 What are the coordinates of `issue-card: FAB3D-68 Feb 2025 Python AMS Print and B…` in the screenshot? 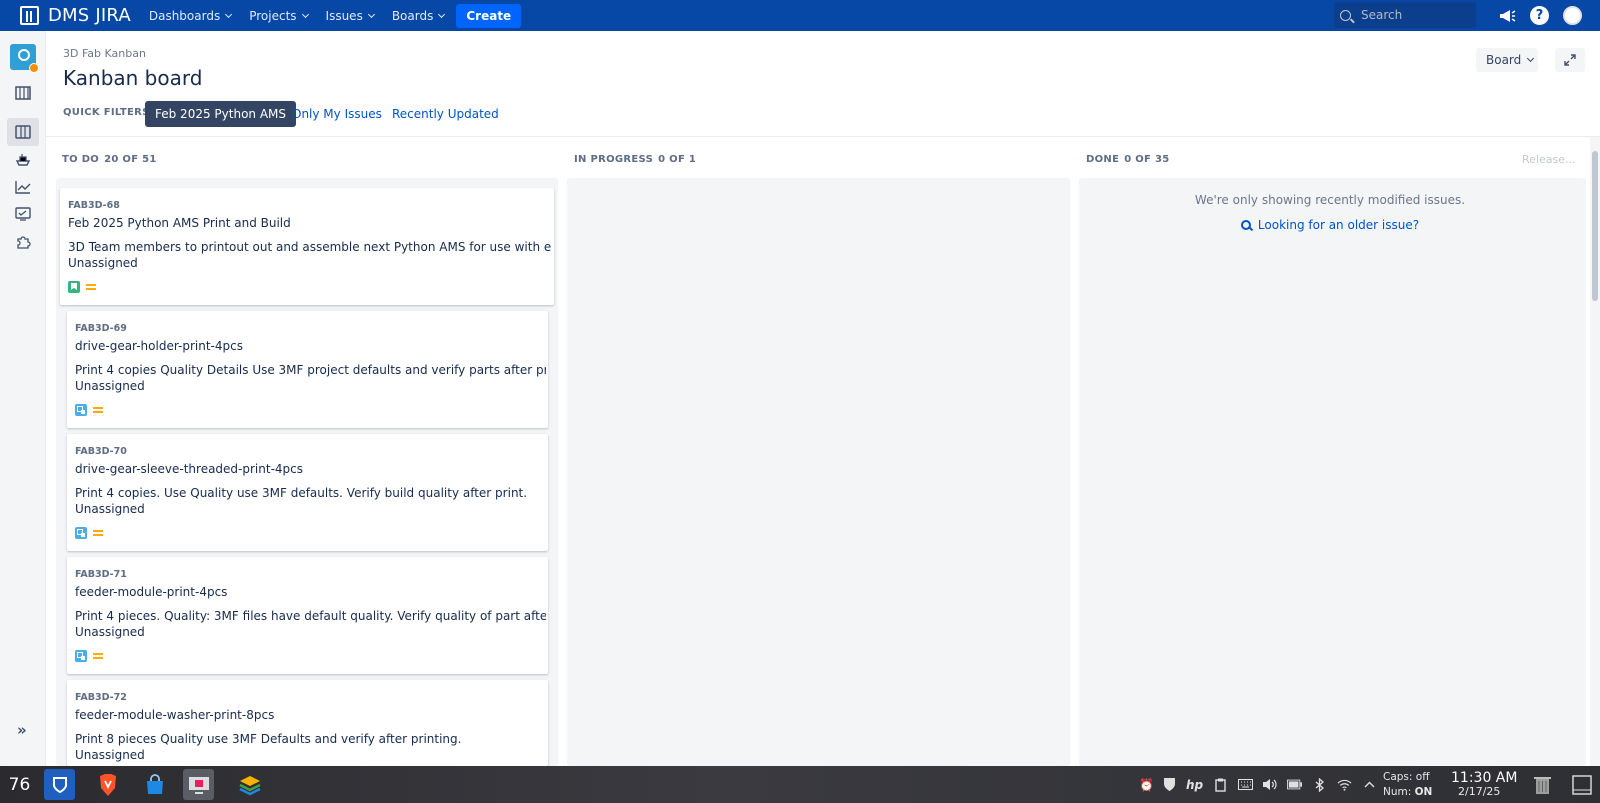 It's located at (307, 246).